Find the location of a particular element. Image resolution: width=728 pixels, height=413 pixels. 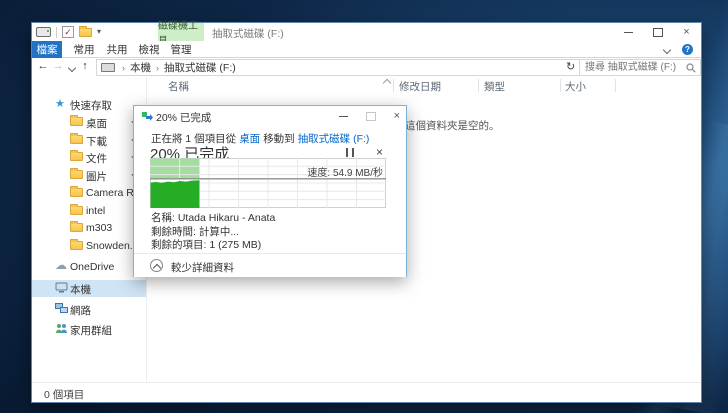

homegroup-icon is located at coordinates (61, 328).